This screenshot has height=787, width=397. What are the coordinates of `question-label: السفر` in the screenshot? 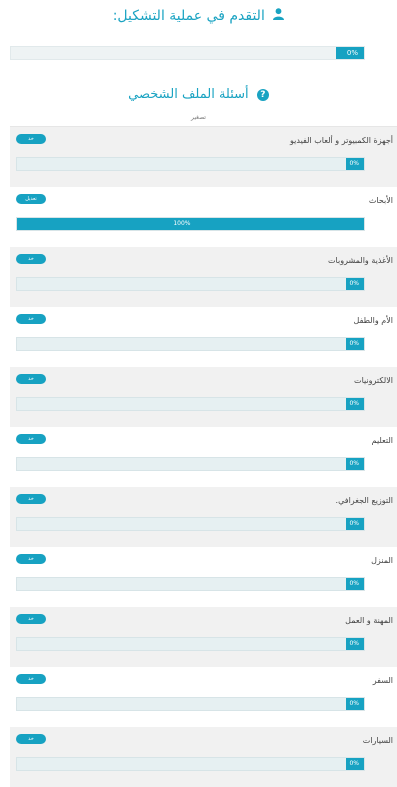 It's located at (382, 680).